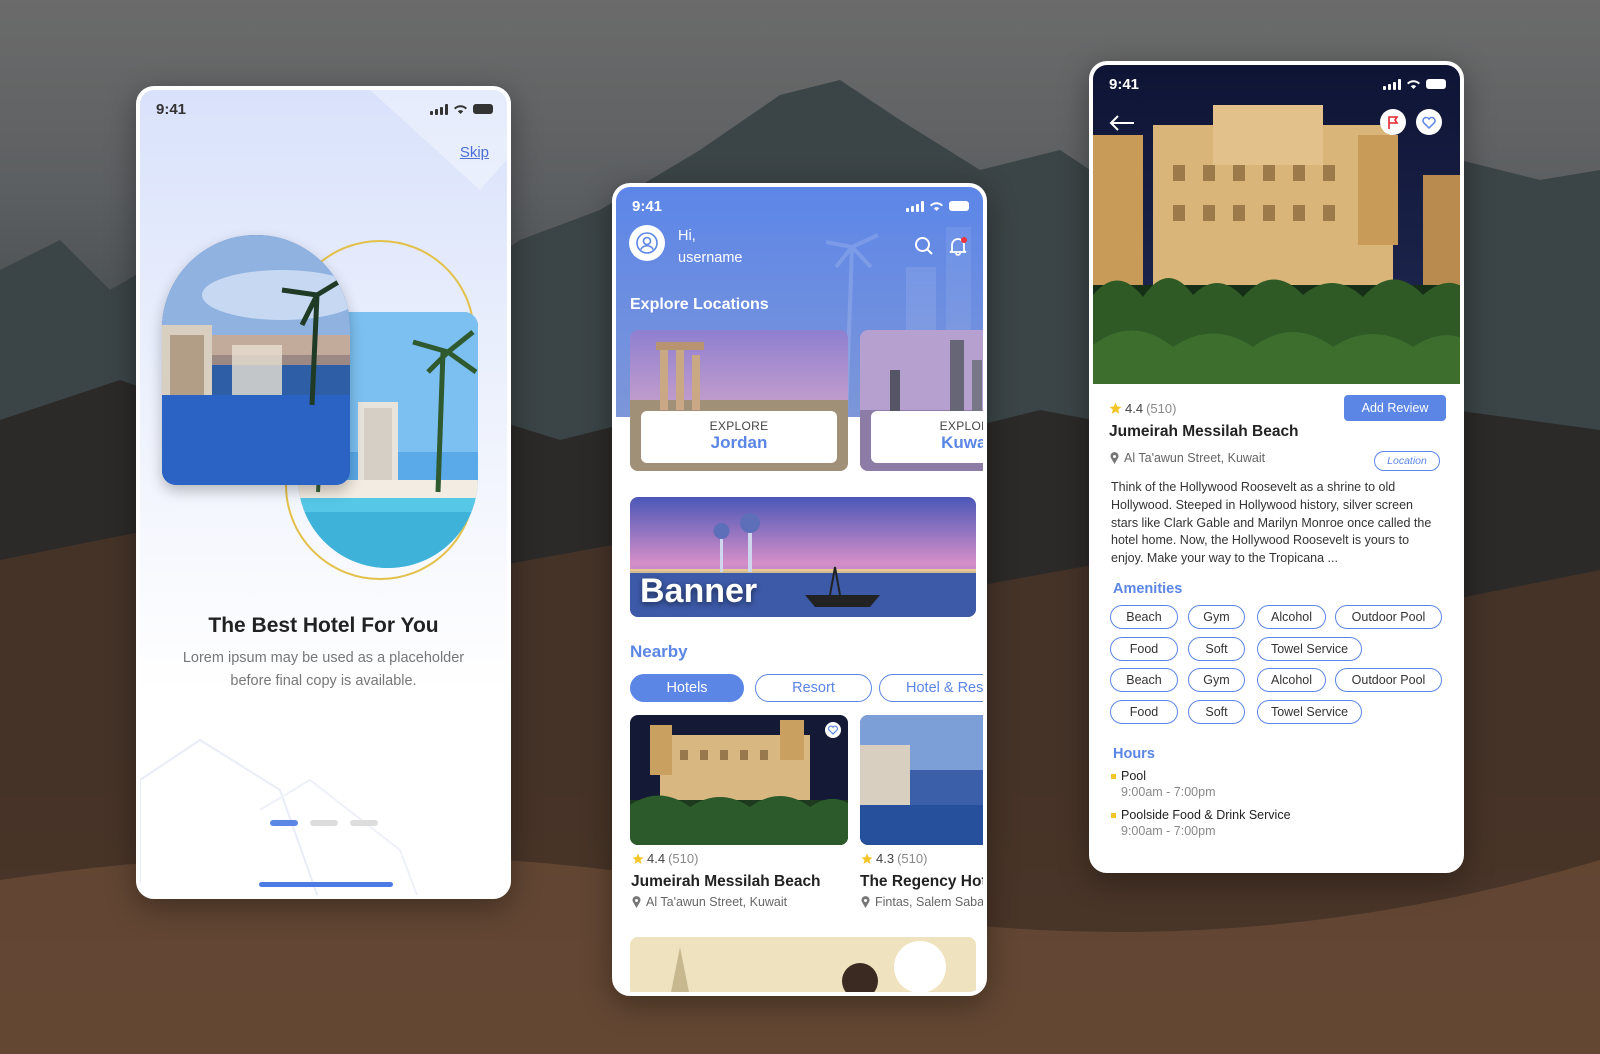 The width and height of the screenshot is (1600, 1054). What do you see at coordinates (1407, 461) in the screenshot?
I see `location-button: Location` at bounding box center [1407, 461].